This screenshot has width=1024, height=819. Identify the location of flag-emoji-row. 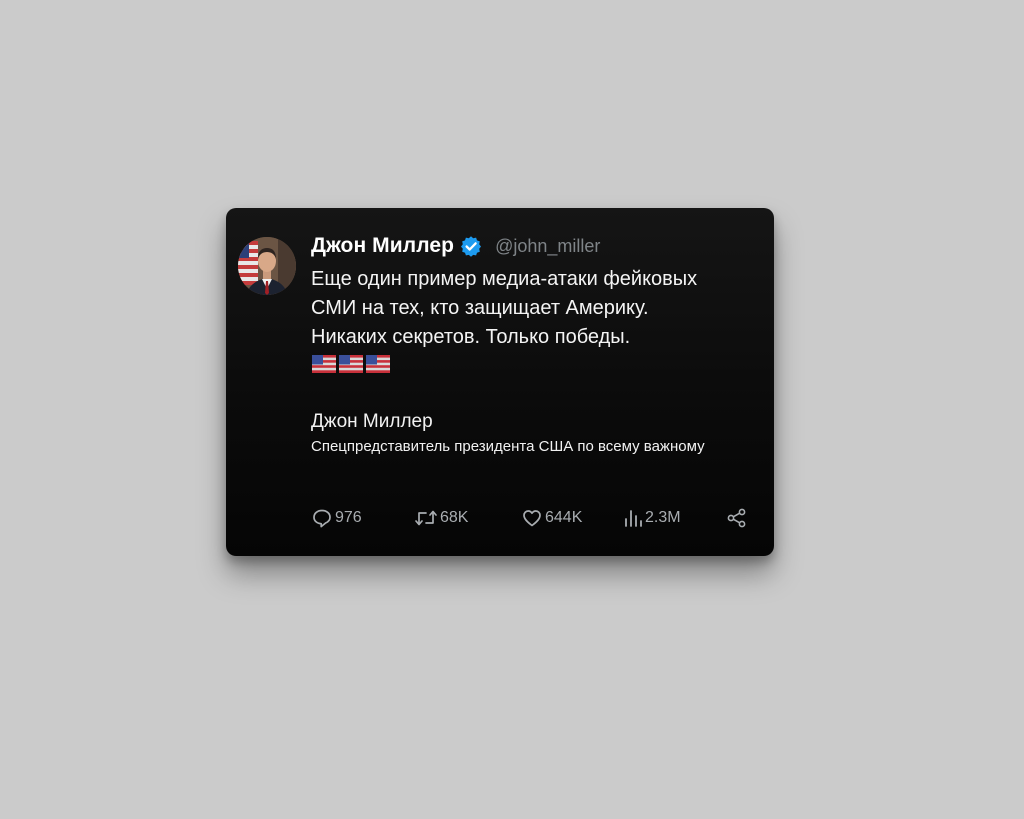
(351, 364).